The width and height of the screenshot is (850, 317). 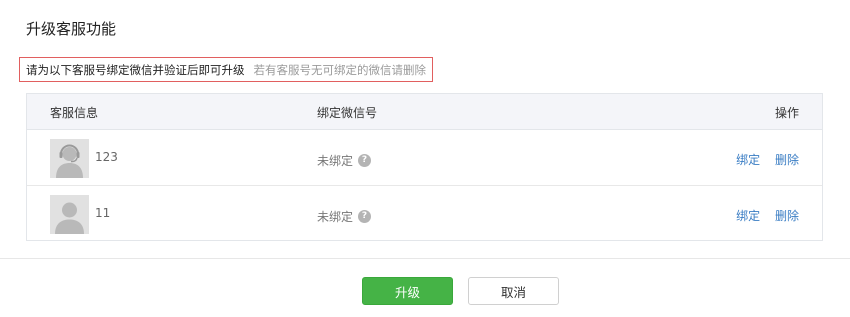 I want to click on headset-agent-icon, so click(x=69, y=158).